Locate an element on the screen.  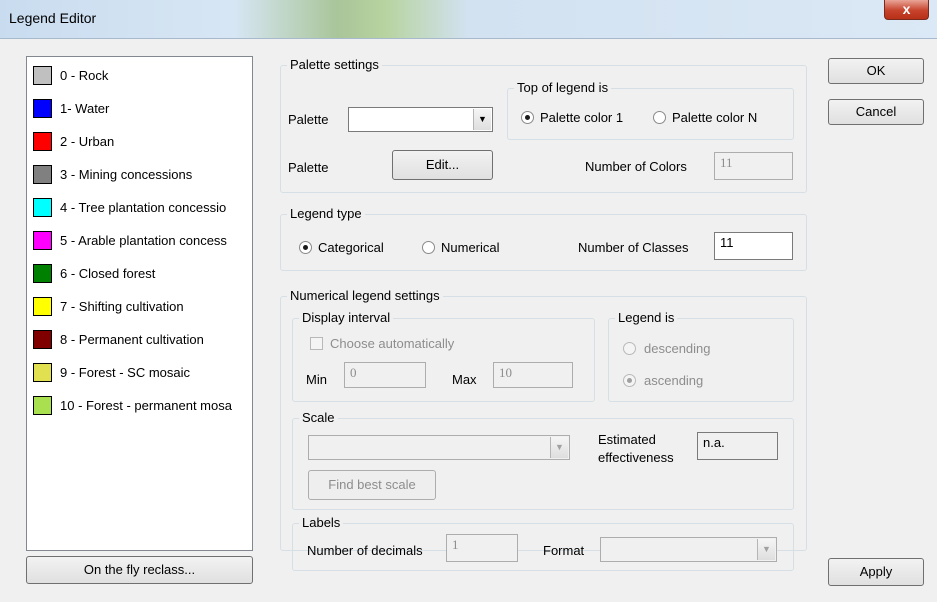
legend-item-label: 2 - Urban is located at coordinates (87, 141).